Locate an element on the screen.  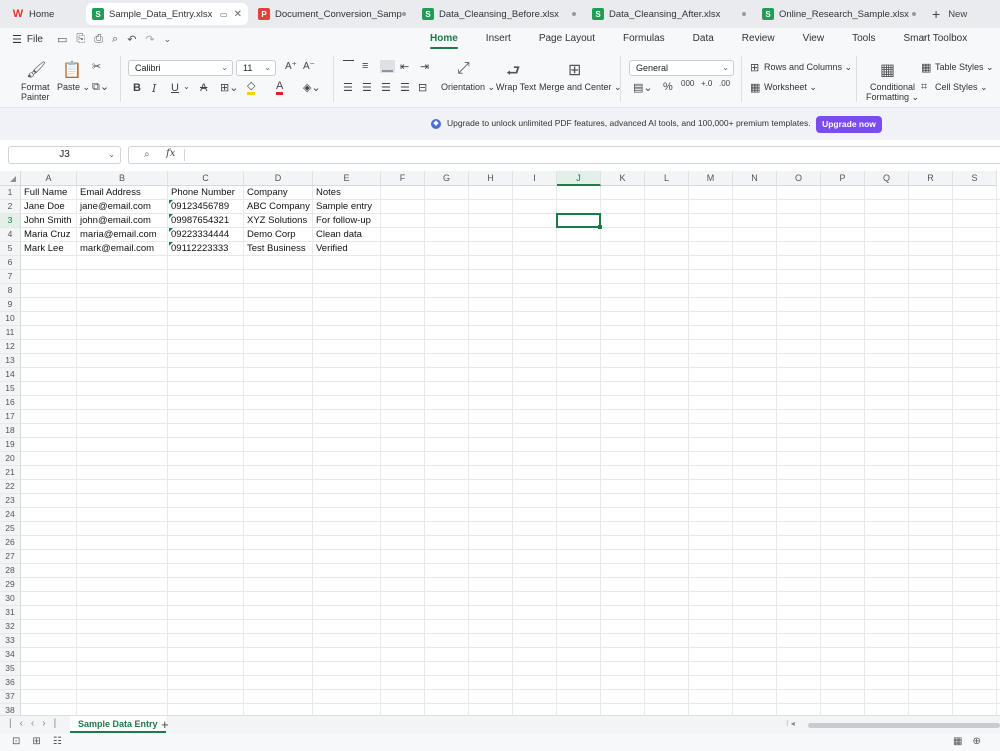
undo-icon: ↶ is located at coordinates (131, 39).